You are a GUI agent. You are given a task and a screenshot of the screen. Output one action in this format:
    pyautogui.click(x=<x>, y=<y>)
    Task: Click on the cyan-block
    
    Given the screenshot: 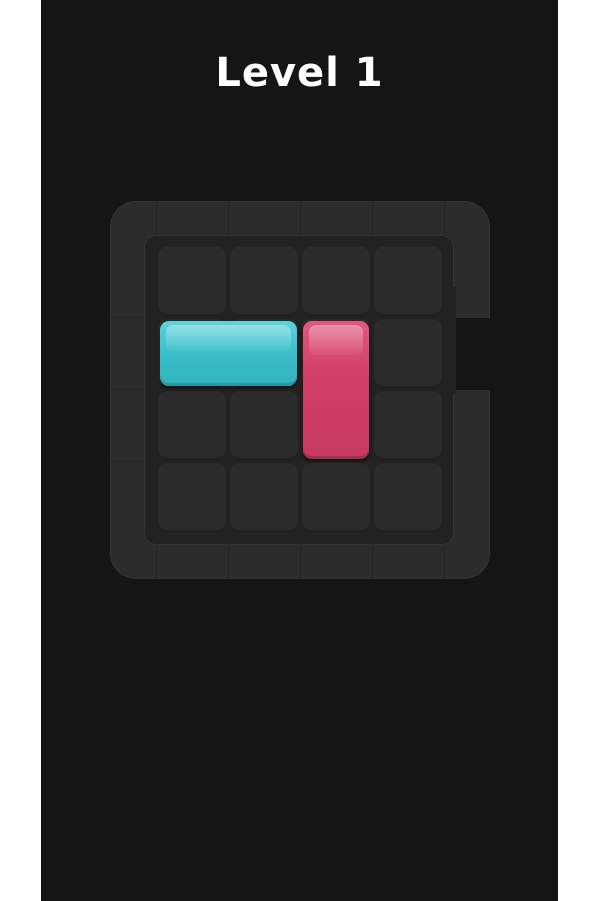 What is the action you would take?
    pyautogui.click(x=228, y=353)
    